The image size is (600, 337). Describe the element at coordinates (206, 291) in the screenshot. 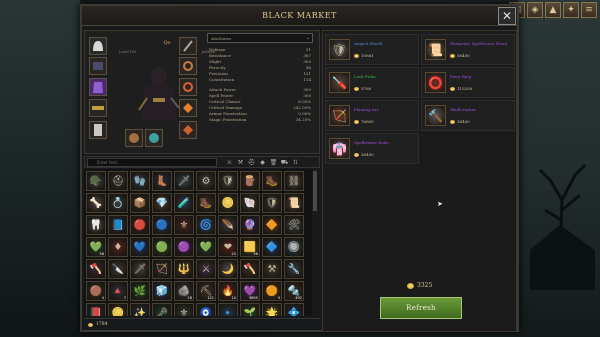

I see `inventory-slot: ⛏ 121` at that location.